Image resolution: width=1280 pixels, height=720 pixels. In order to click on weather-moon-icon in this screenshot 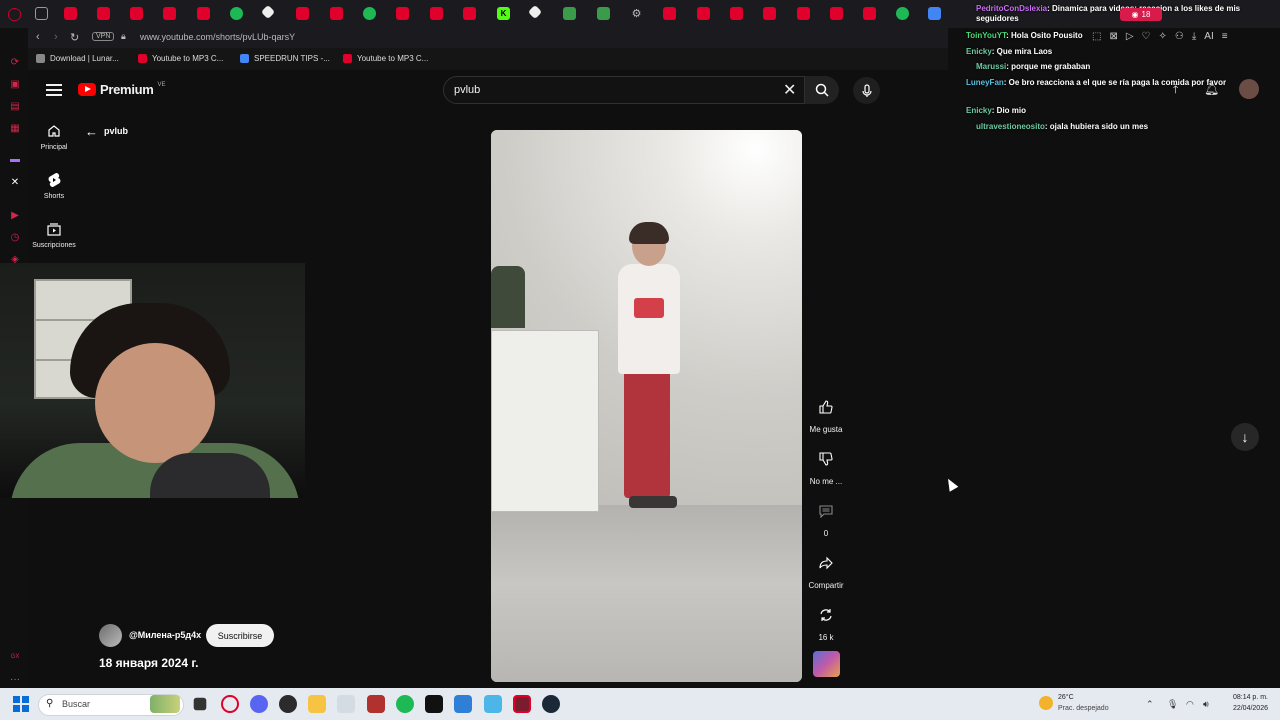, I will do `click(1046, 703)`.